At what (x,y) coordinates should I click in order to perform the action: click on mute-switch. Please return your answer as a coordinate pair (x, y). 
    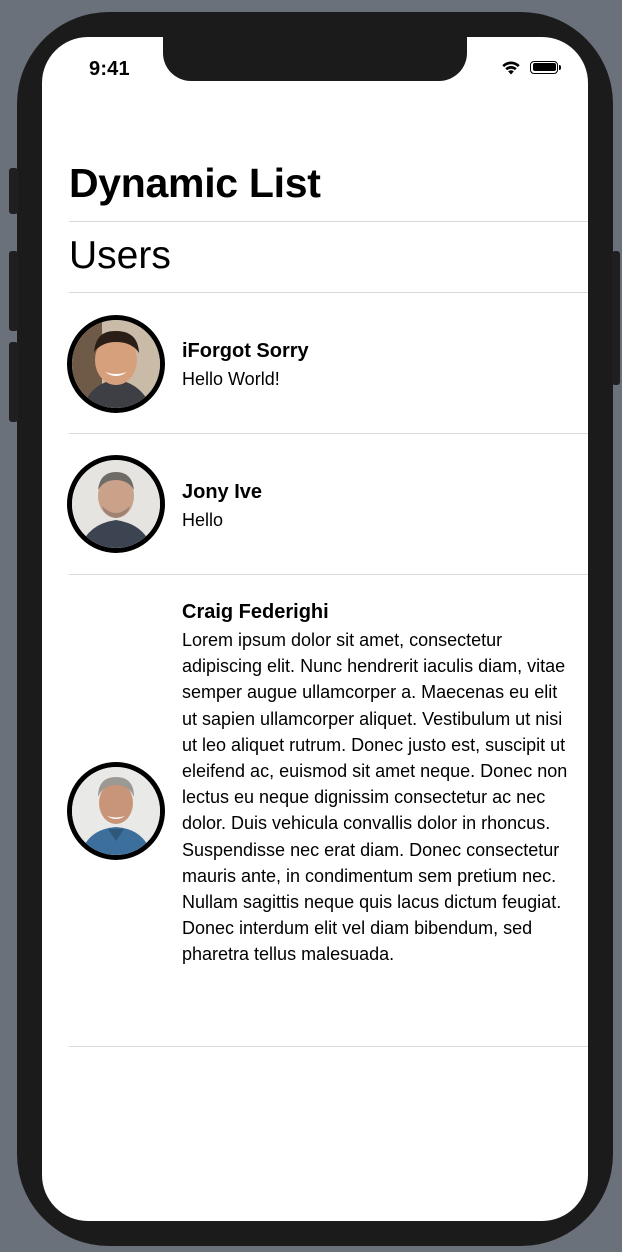
    Looking at the image, I should click on (13, 191).